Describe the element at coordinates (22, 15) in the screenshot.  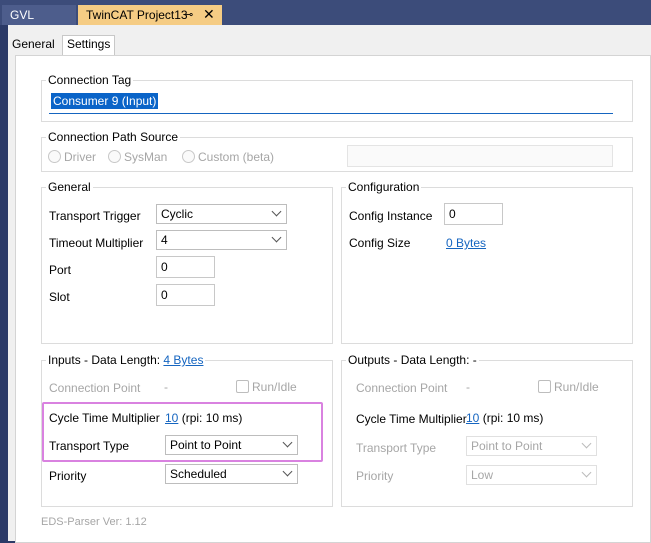
I see `tab-gvl-label: GVL` at that location.